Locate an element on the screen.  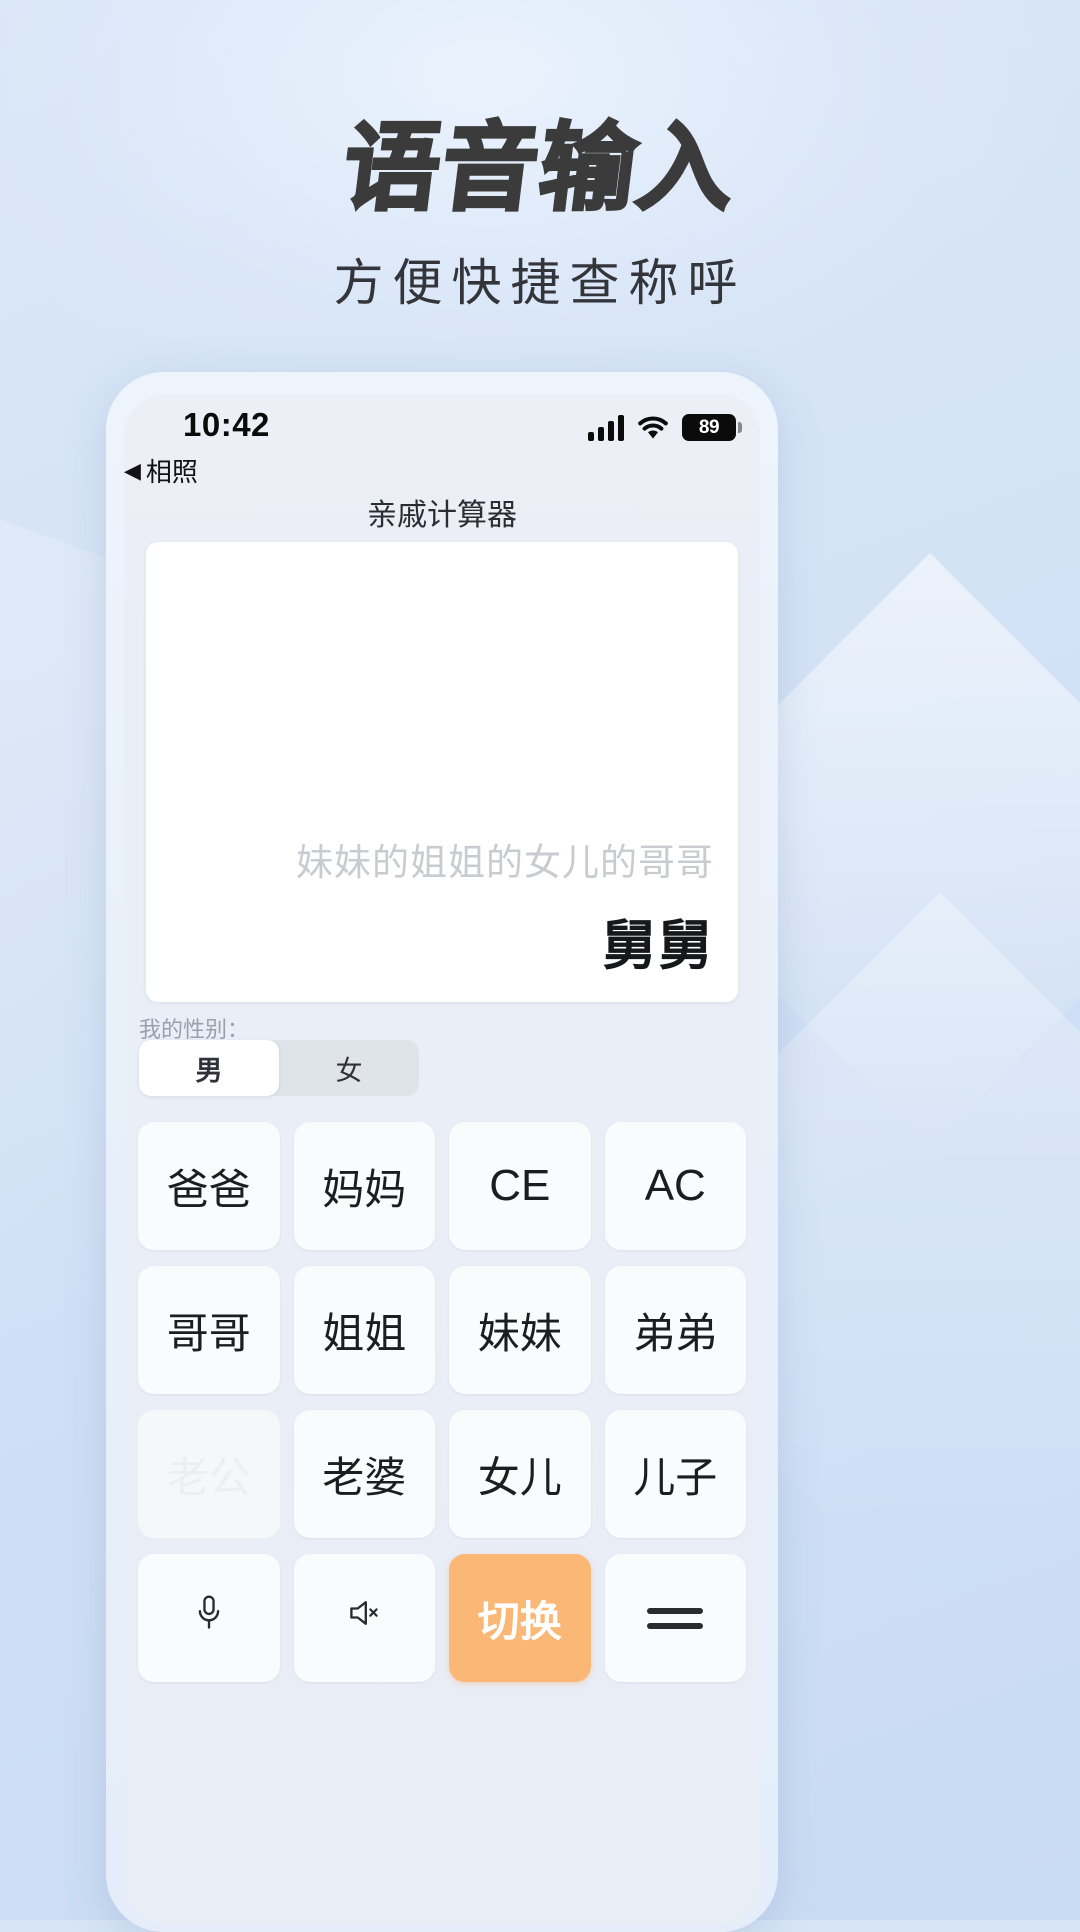
key-ce: CE is located at coordinates (520, 1186).